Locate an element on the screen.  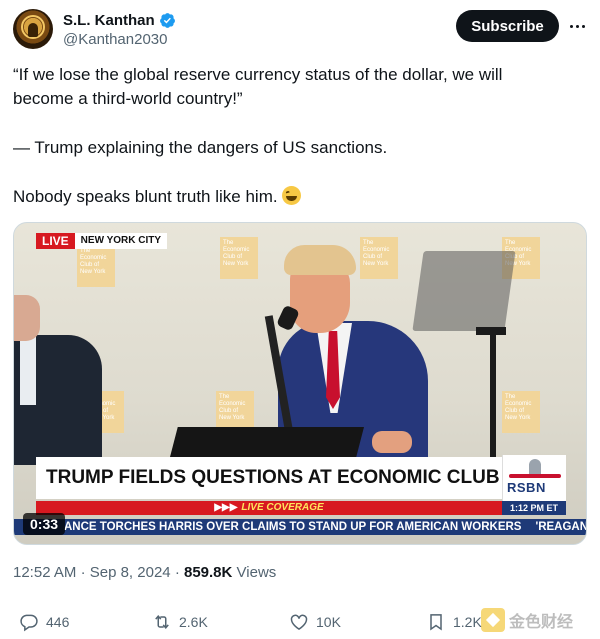
views-count: 859.8K is located at coordinates (208, 572).